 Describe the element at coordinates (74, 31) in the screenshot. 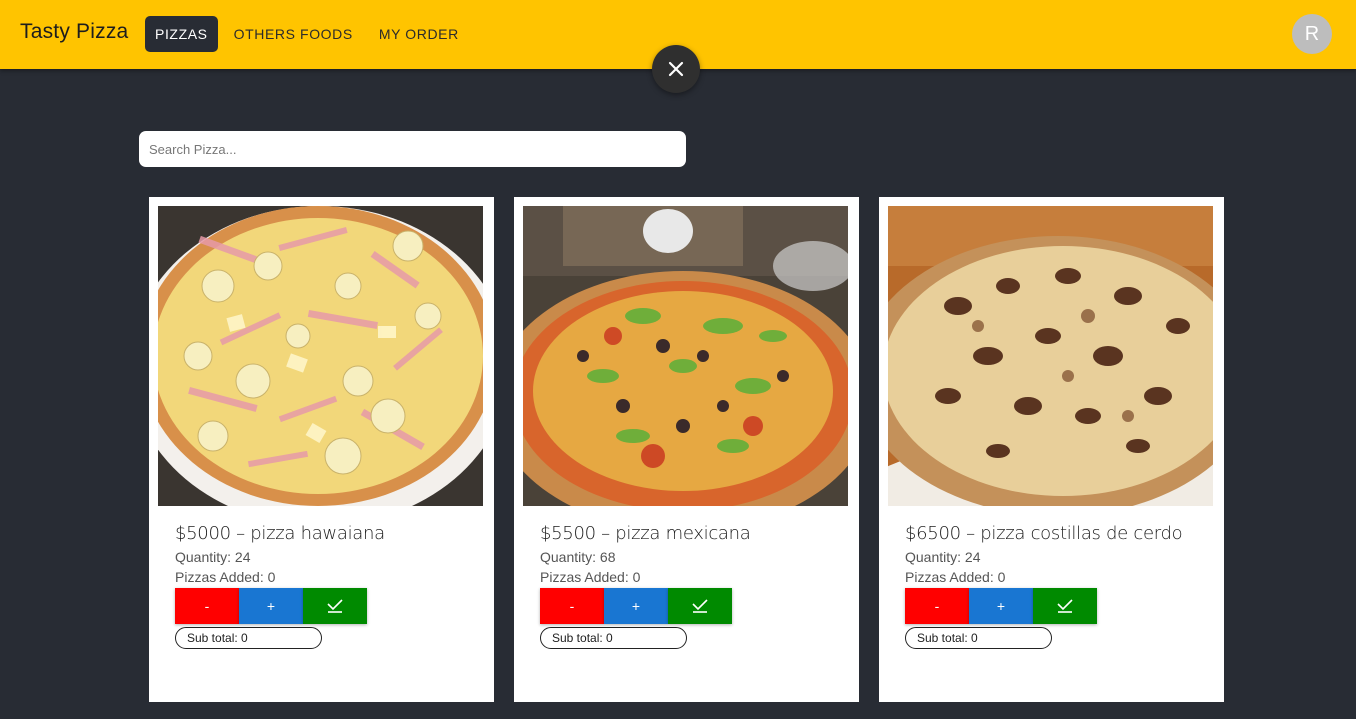

I see `brand-title: Tasty Pizza` at that location.